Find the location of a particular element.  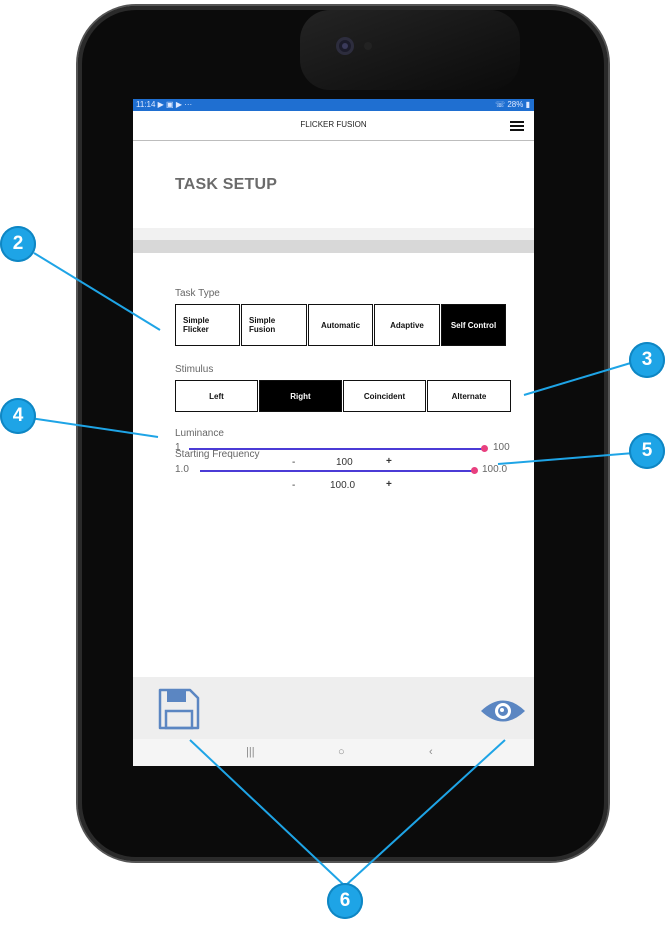

stimulus-alternate-button: Alternate is located at coordinates (469, 396).